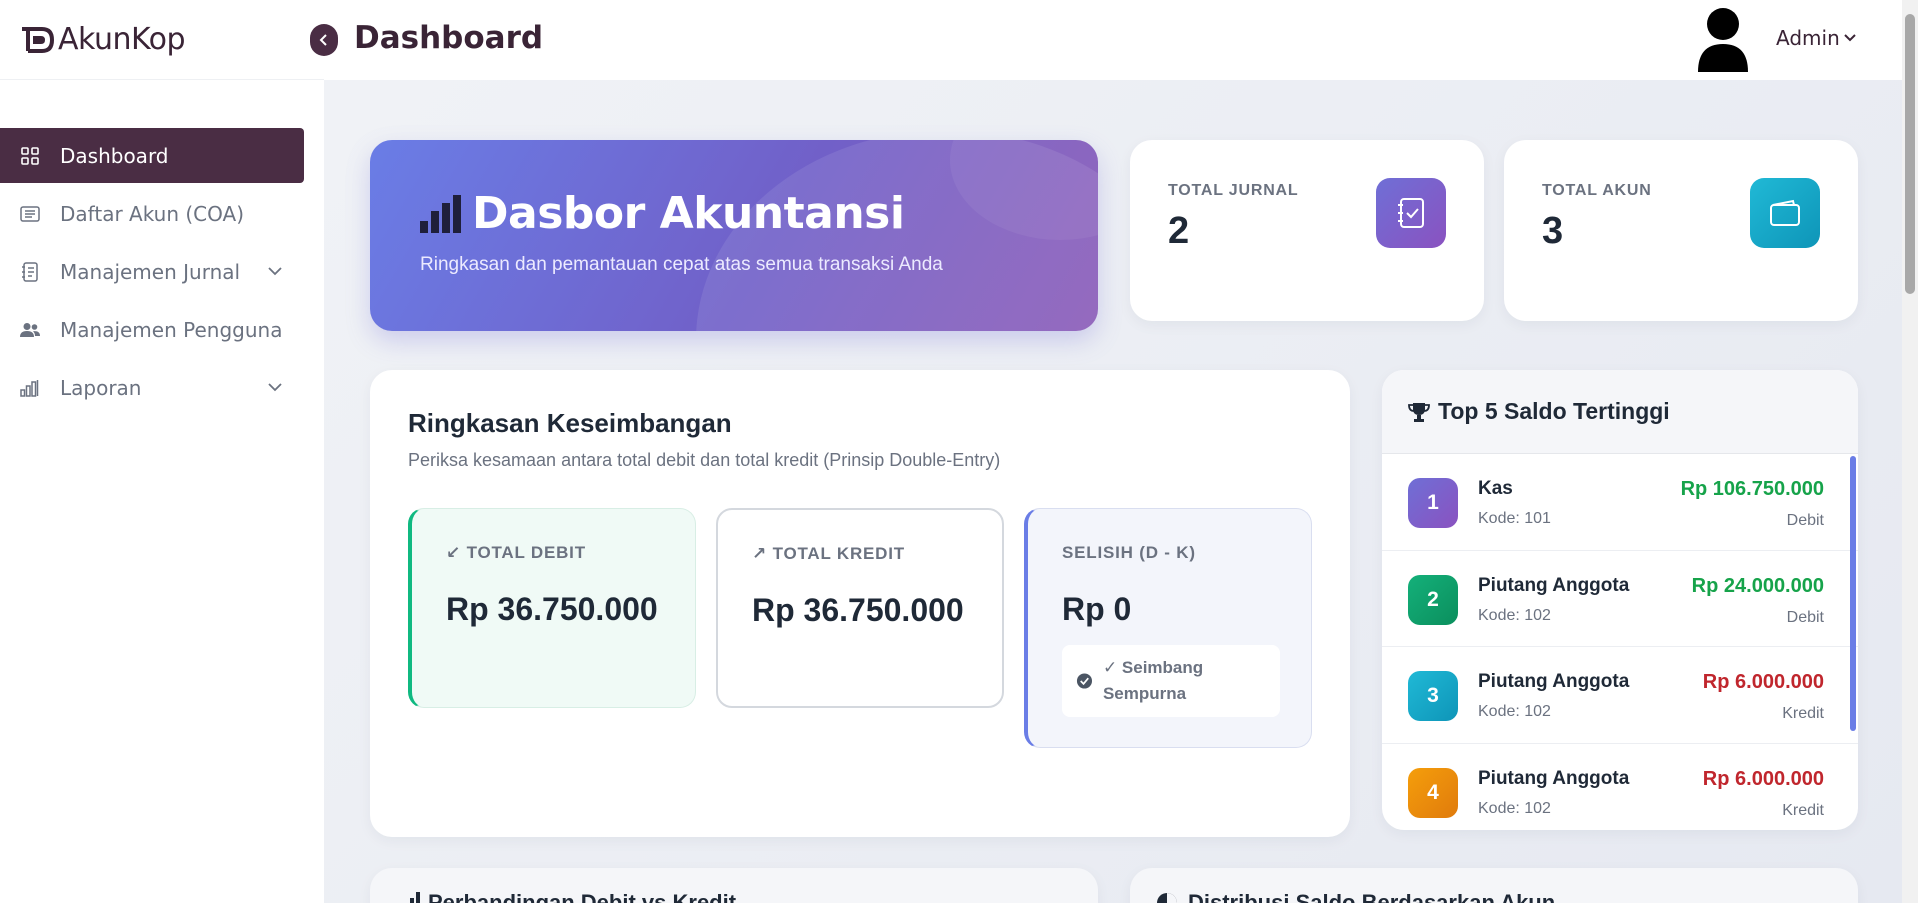 The image size is (1918, 903). I want to click on page-scrollbar, so click(1910, 451).